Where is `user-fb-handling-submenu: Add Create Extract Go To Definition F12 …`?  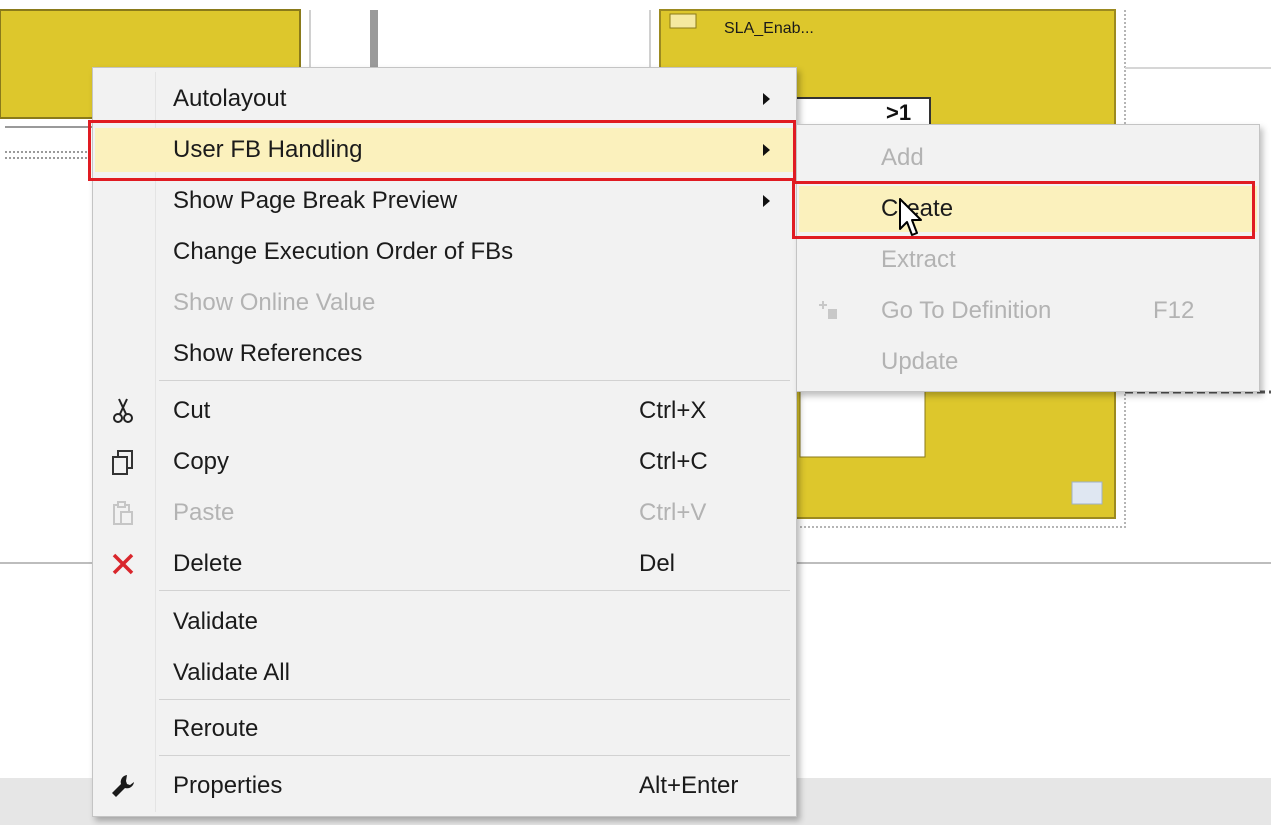 user-fb-handling-submenu: Add Create Extract Go To Definition F12 … is located at coordinates (1028, 258).